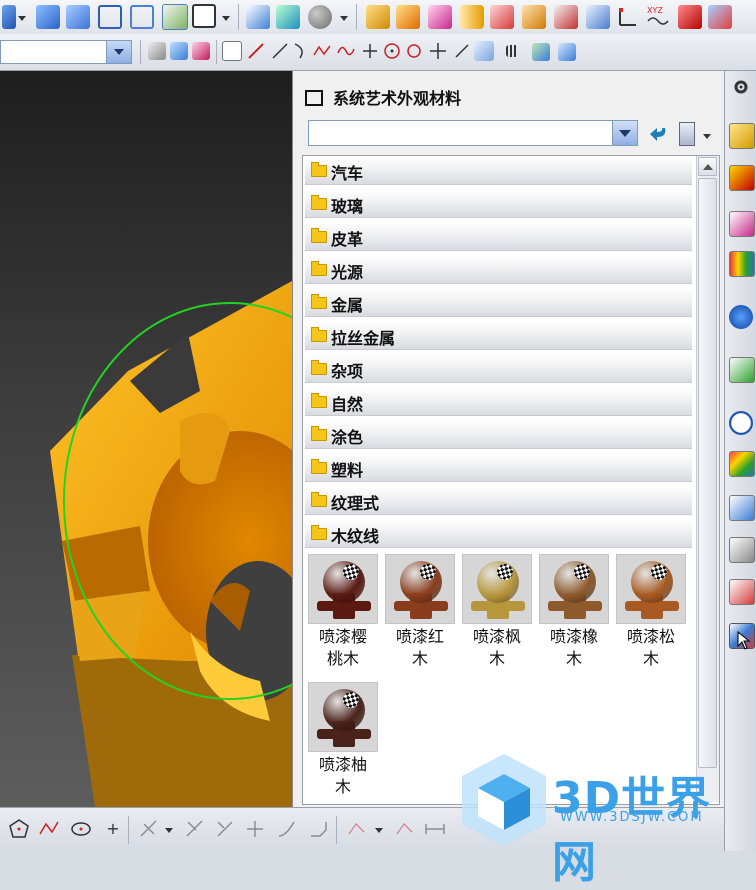 This screenshot has width=756, height=890. I want to click on wireframe-cube-icon, so click(110, 17).